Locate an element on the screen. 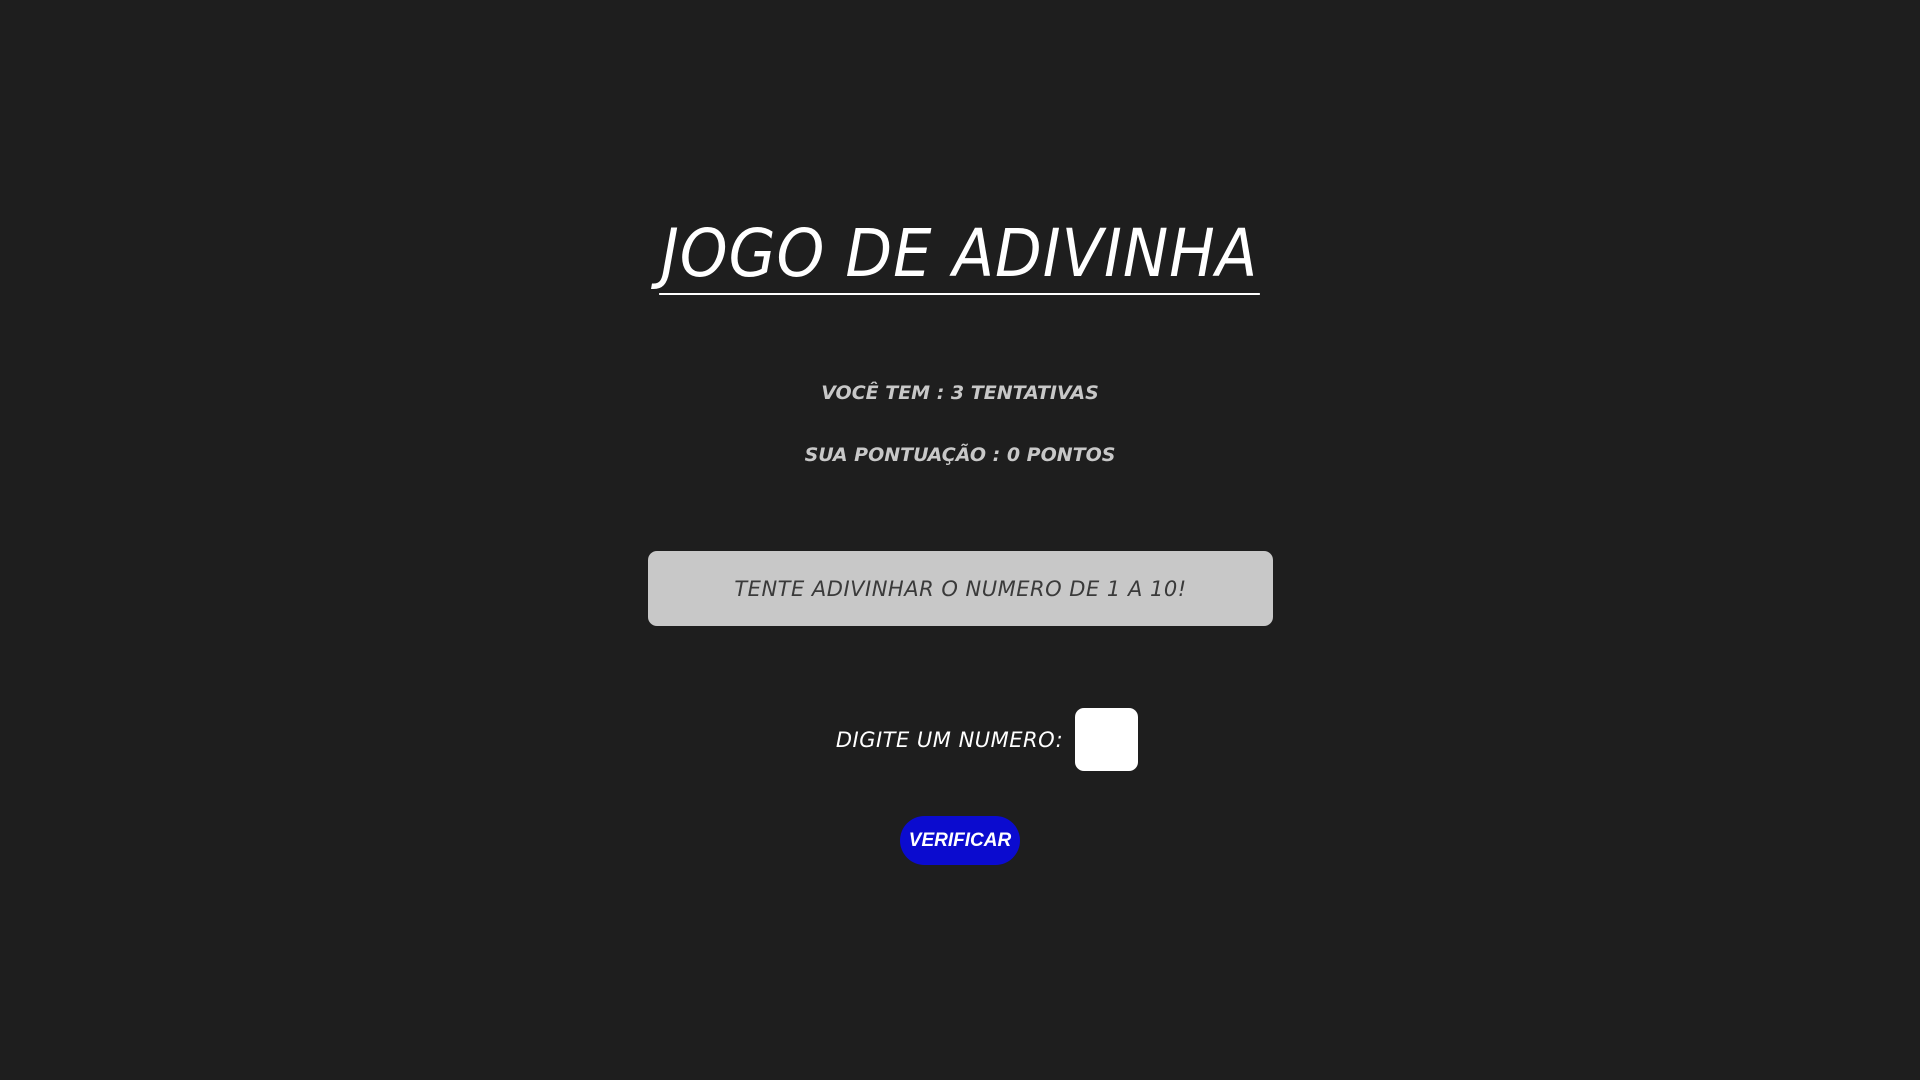  page-title: JOGO DE ADIVINHA is located at coordinates (960, 256).